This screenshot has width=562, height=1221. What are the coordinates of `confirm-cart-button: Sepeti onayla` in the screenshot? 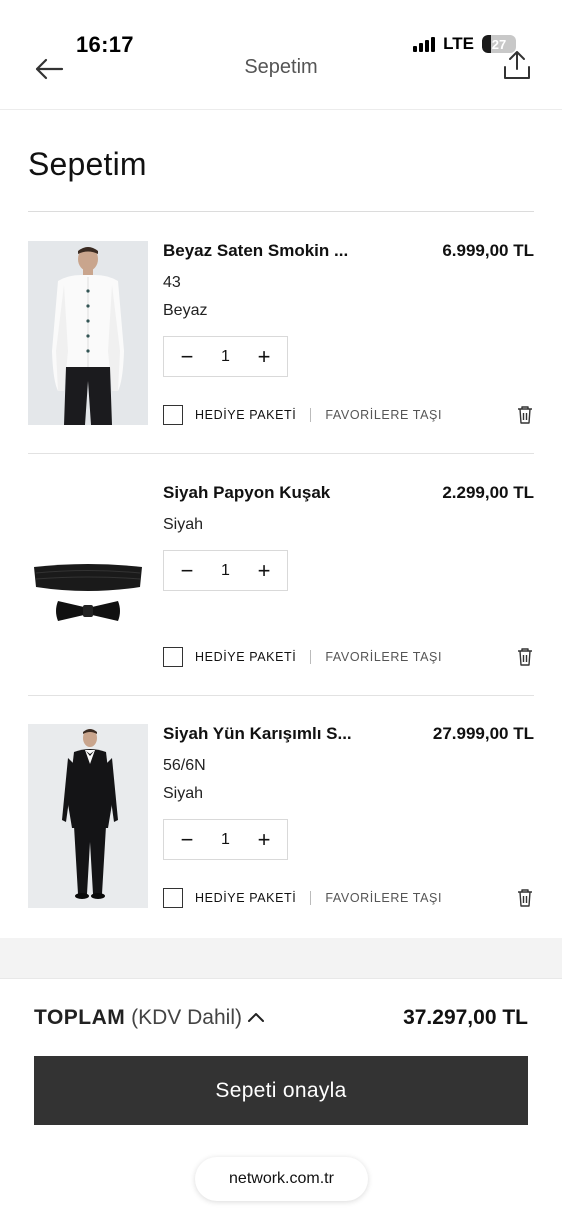 It's located at (281, 1090).